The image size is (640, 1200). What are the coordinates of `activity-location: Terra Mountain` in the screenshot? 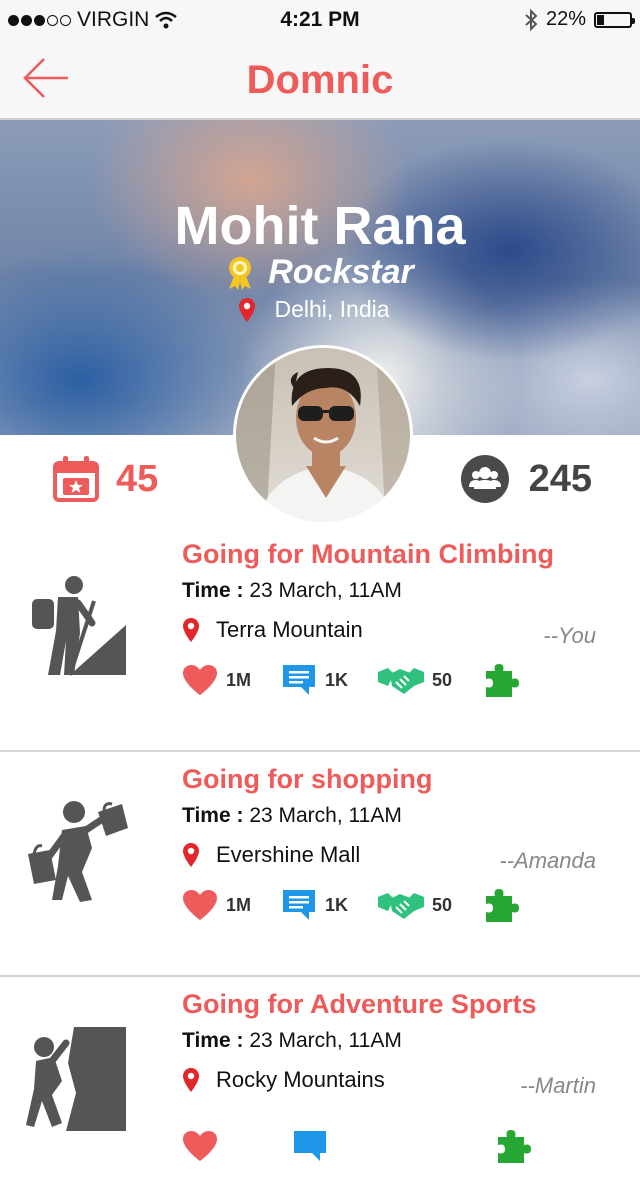 It's located at (272, 630).